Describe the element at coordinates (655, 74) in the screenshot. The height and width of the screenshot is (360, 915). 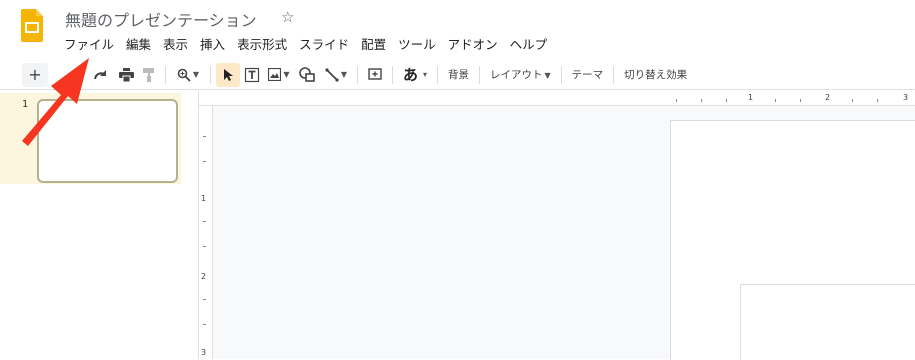
I see `transition-button: 切り替え効果` at that location.